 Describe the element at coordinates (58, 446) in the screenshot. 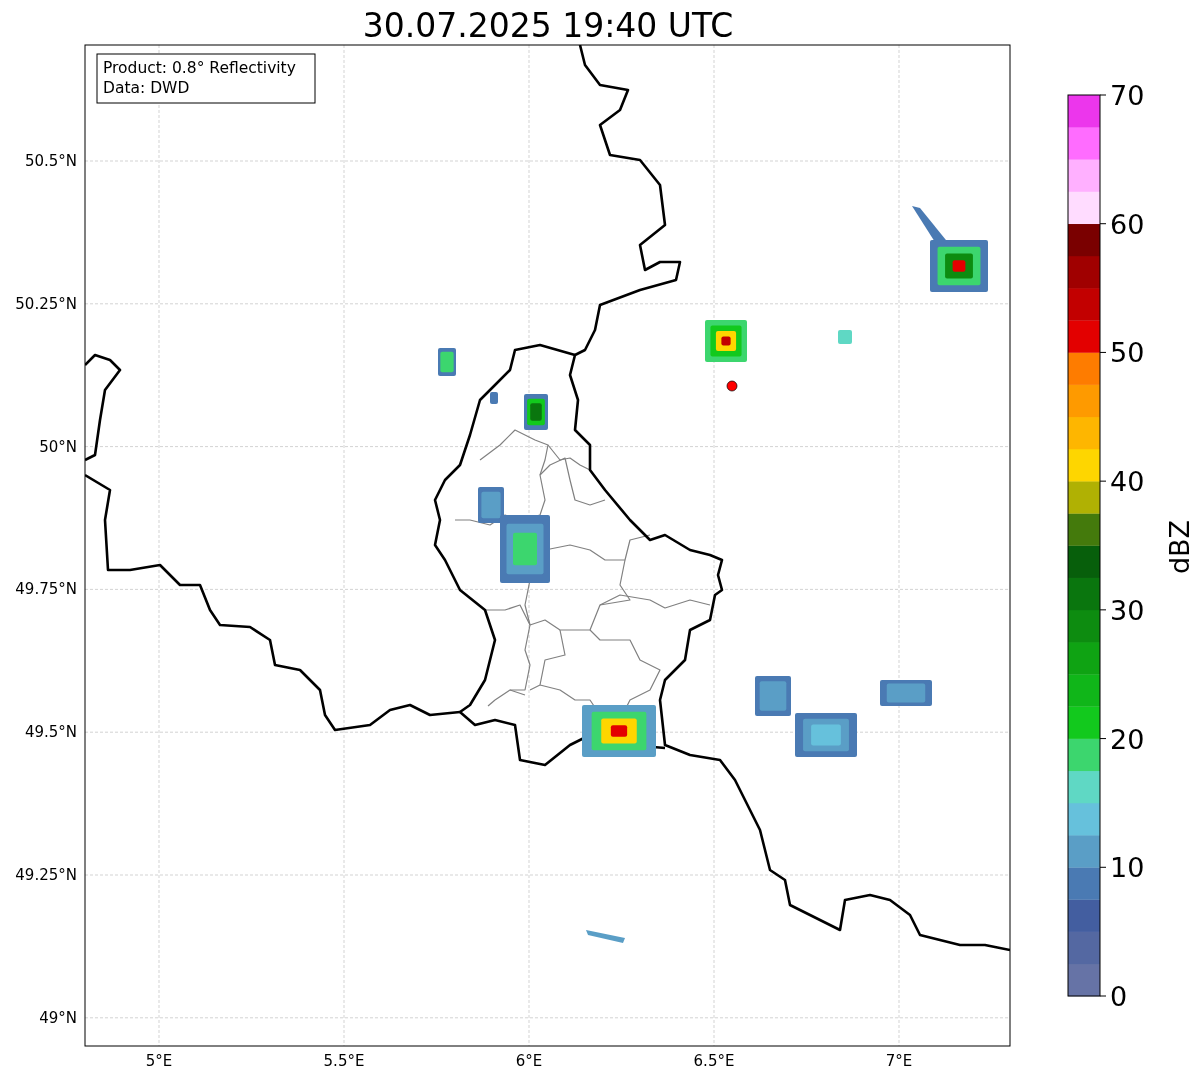

I see `latitude-label: 50°N` at that location.